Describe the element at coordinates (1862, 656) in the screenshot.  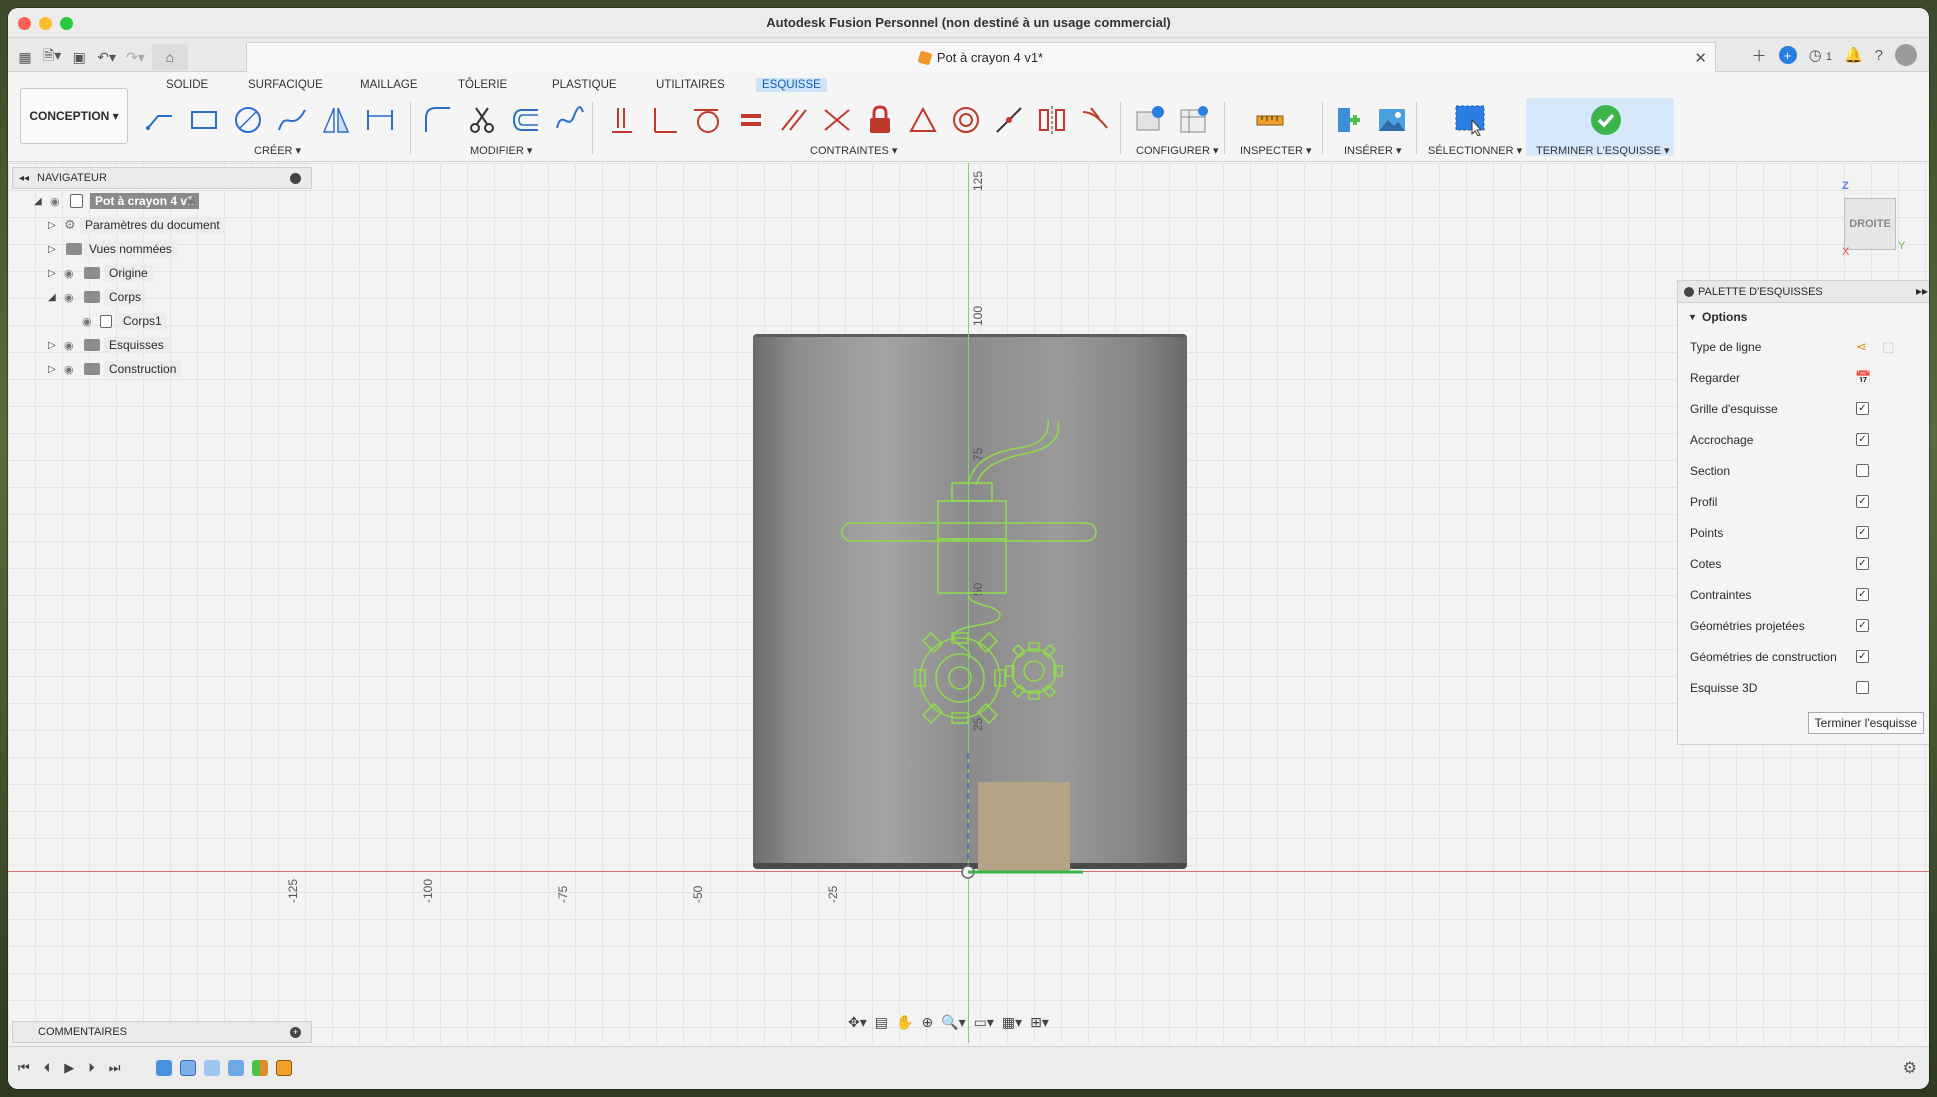
I see `construction-geometry-checkbox: ✓` at that location.